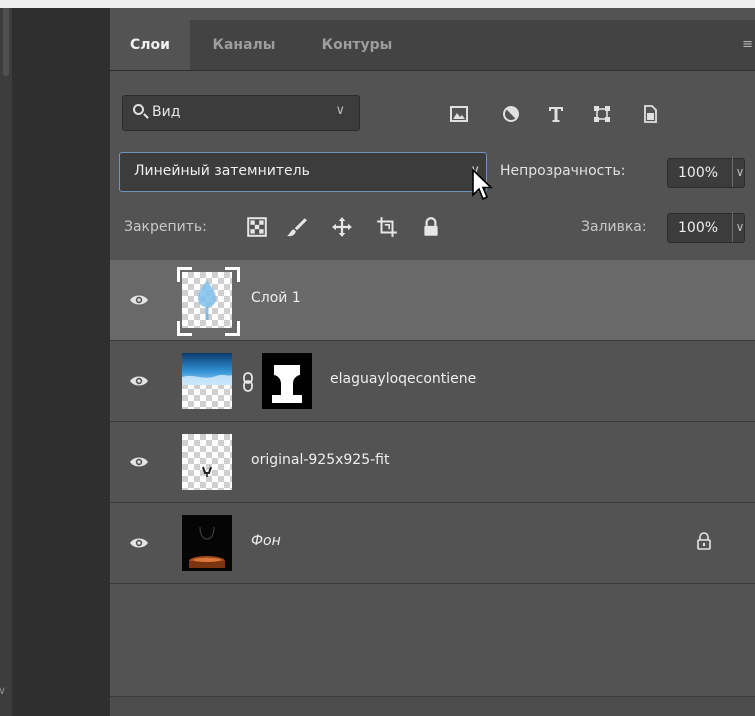 This screenshot has width=755, height=716. What do you see at coordinates (257, 227) in the screenshot?
I see `lock-transparent-pixels-icon` at bounding box center [257, 227].